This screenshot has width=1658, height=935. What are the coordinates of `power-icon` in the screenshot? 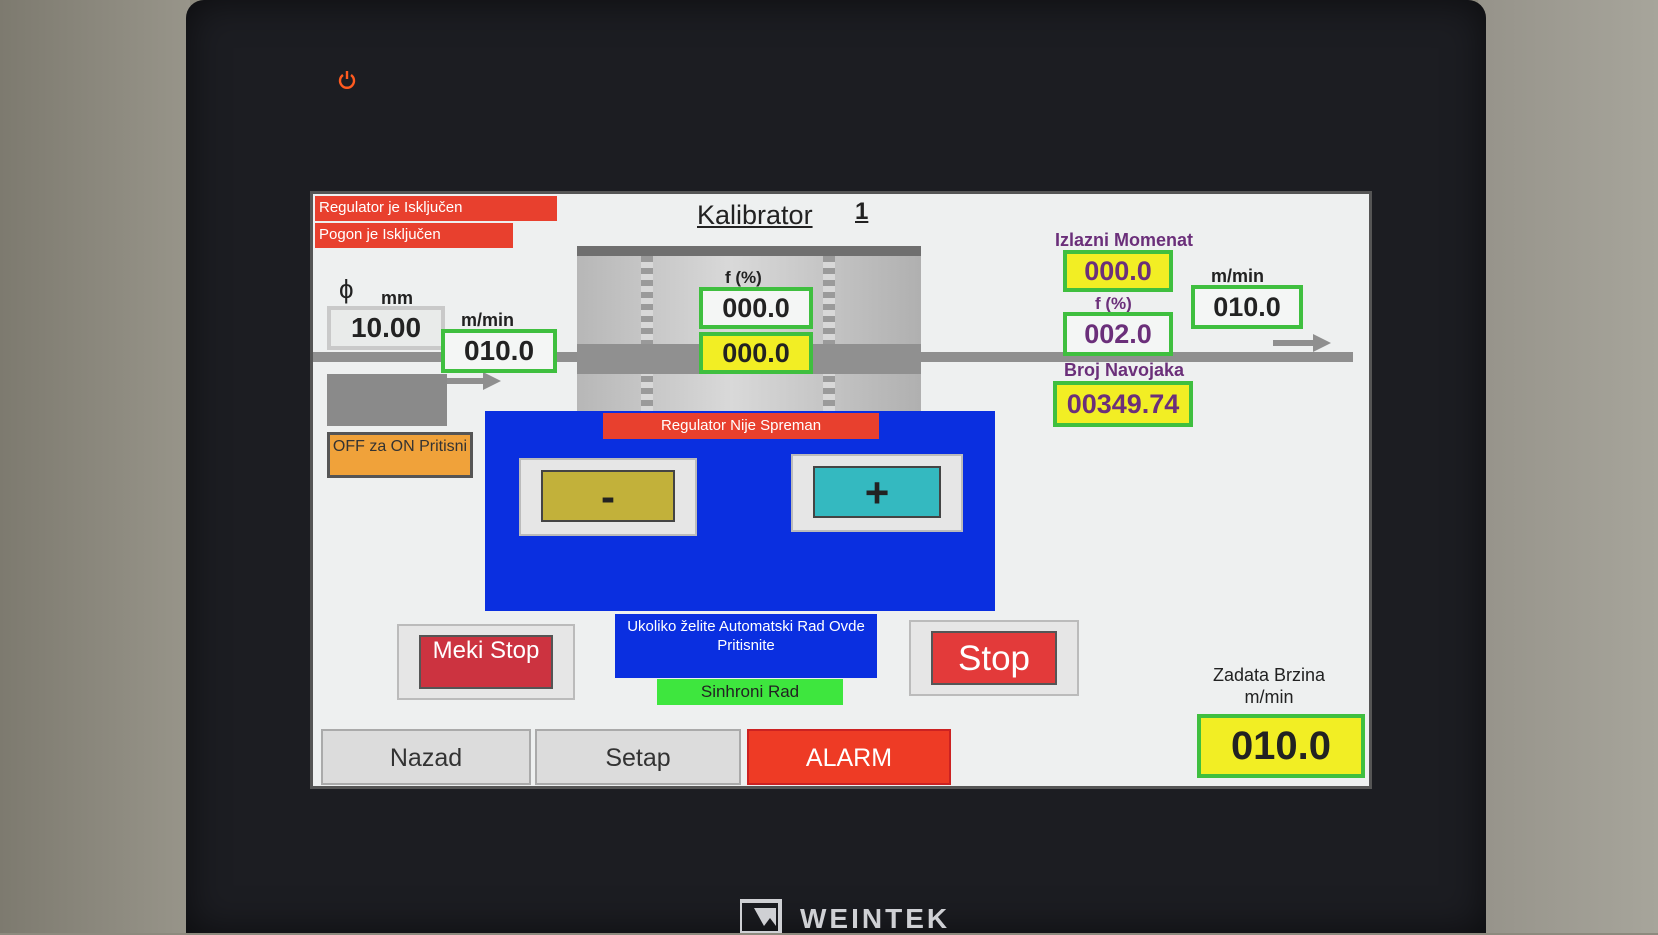 It's located at (347, 80).